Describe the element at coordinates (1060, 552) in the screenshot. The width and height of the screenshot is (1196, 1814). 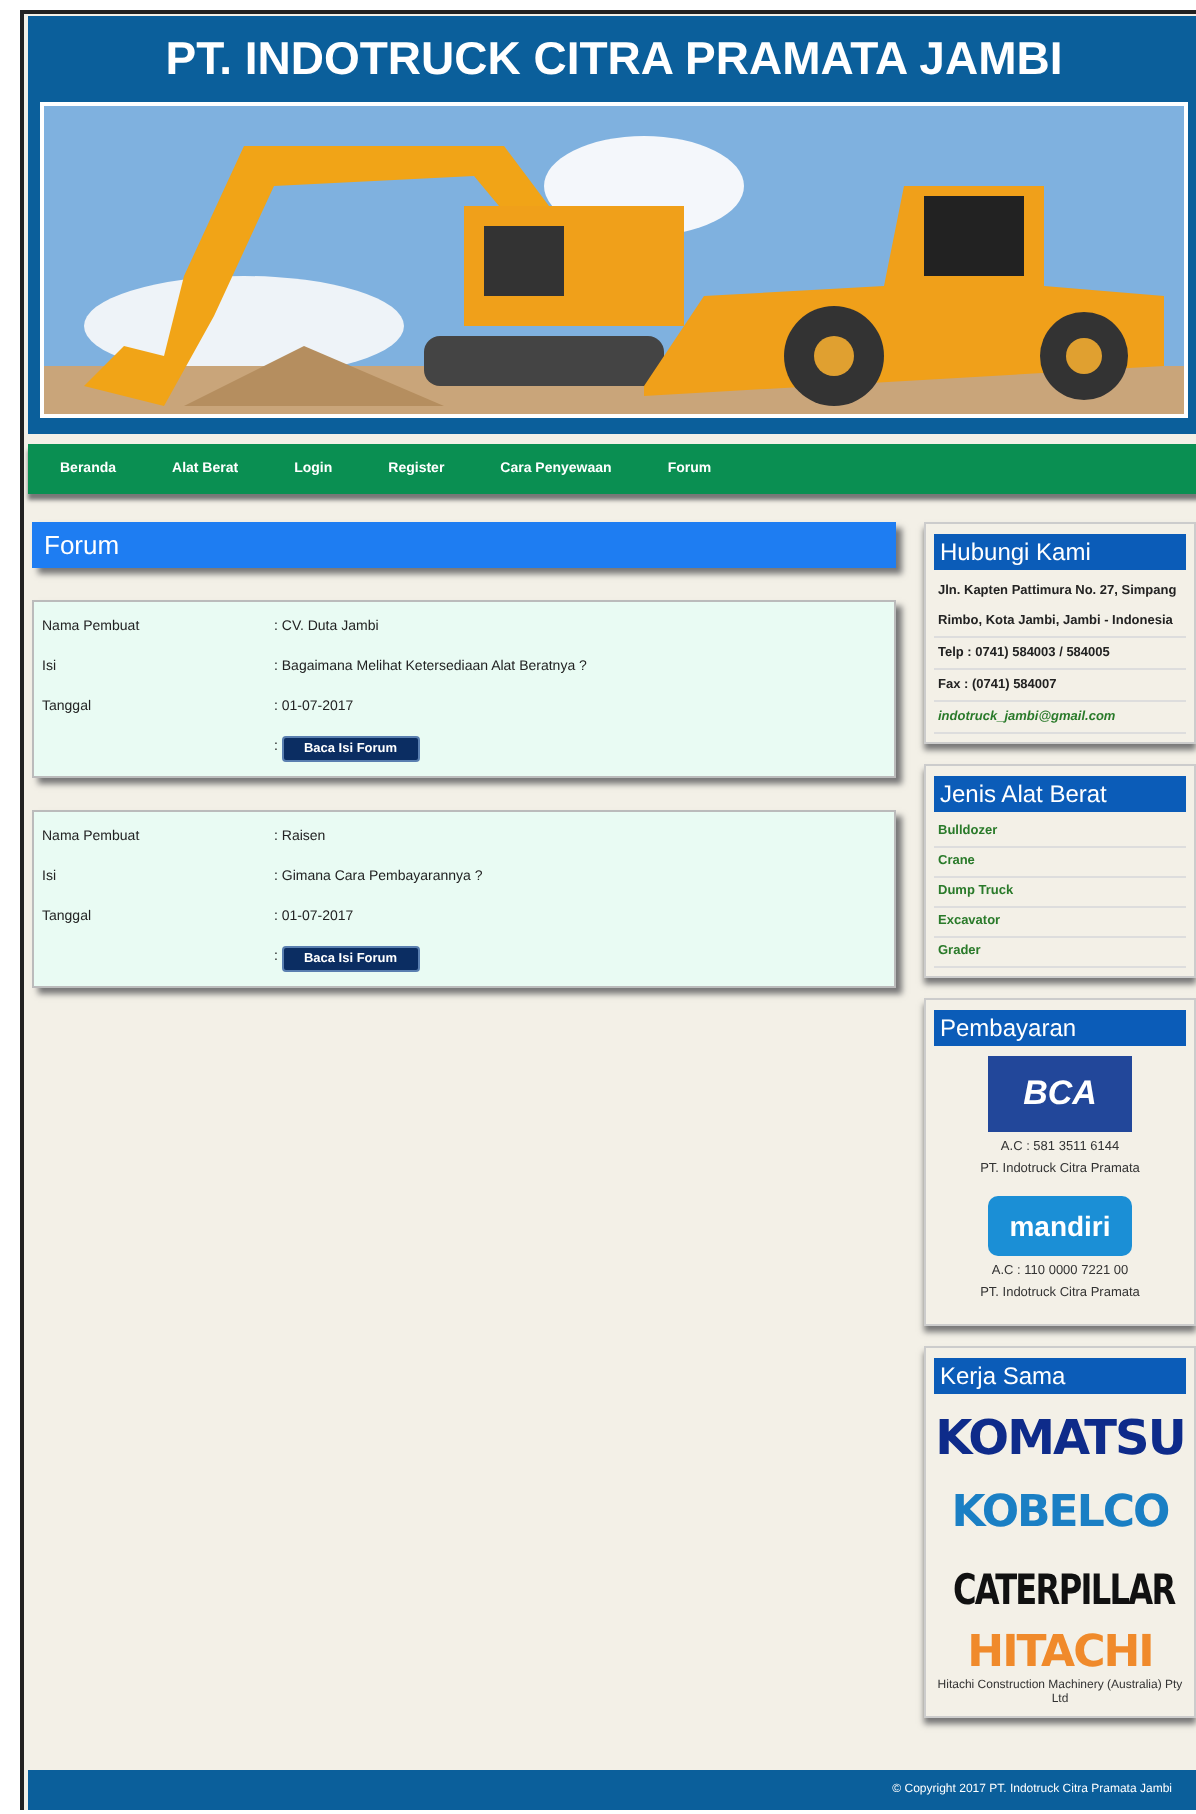
I see `panel-title: Hubungi Kami` at that location.